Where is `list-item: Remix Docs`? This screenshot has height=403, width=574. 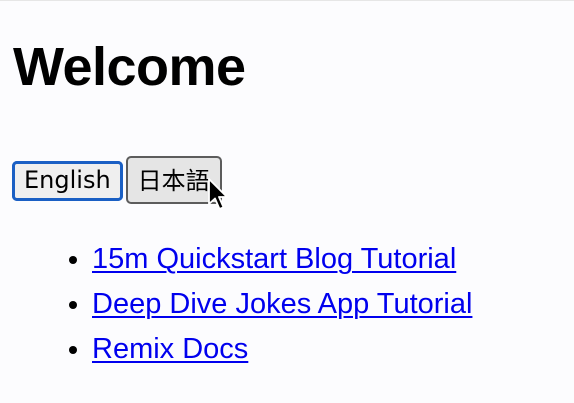
list-item: Remix Docs is located at coordinates (282, 349).